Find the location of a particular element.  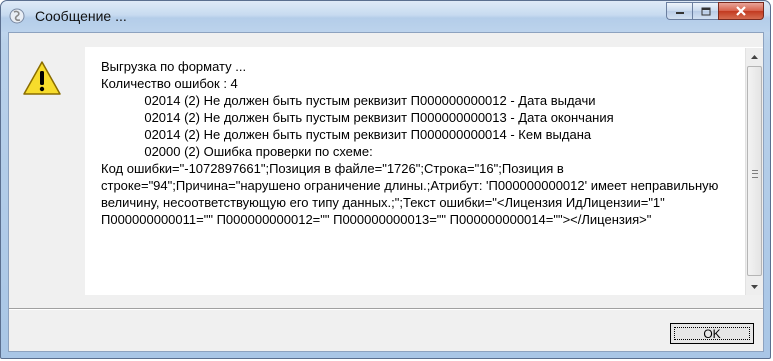

minimize-icon is located at coordinates (679, 13).